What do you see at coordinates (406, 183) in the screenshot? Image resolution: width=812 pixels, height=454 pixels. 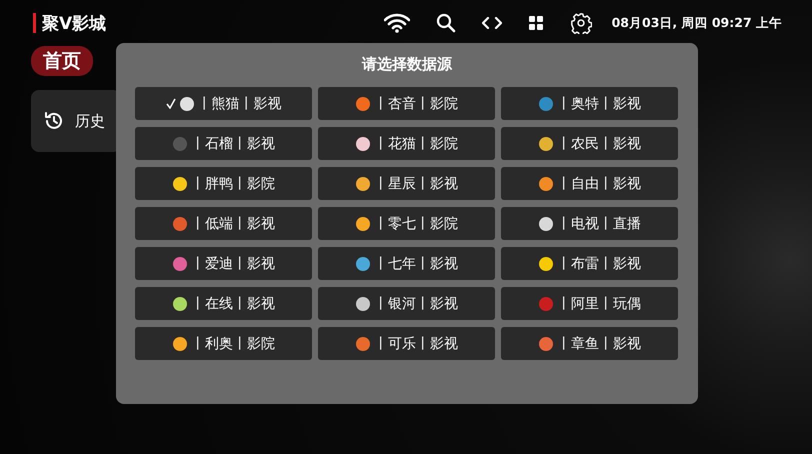 I see `source-option: 丨星辰丨影视` at bounding box center [406, 183].